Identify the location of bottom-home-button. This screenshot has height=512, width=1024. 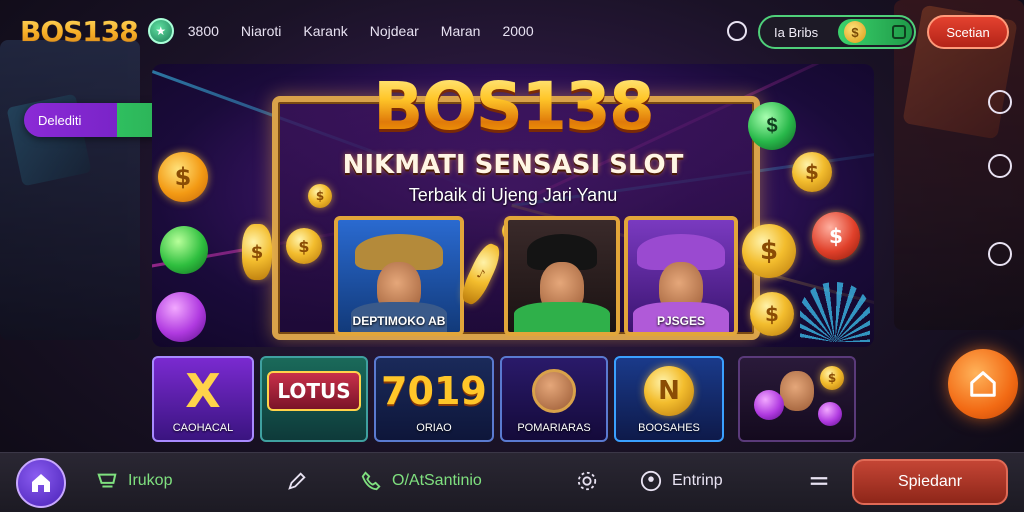
(41, 483).